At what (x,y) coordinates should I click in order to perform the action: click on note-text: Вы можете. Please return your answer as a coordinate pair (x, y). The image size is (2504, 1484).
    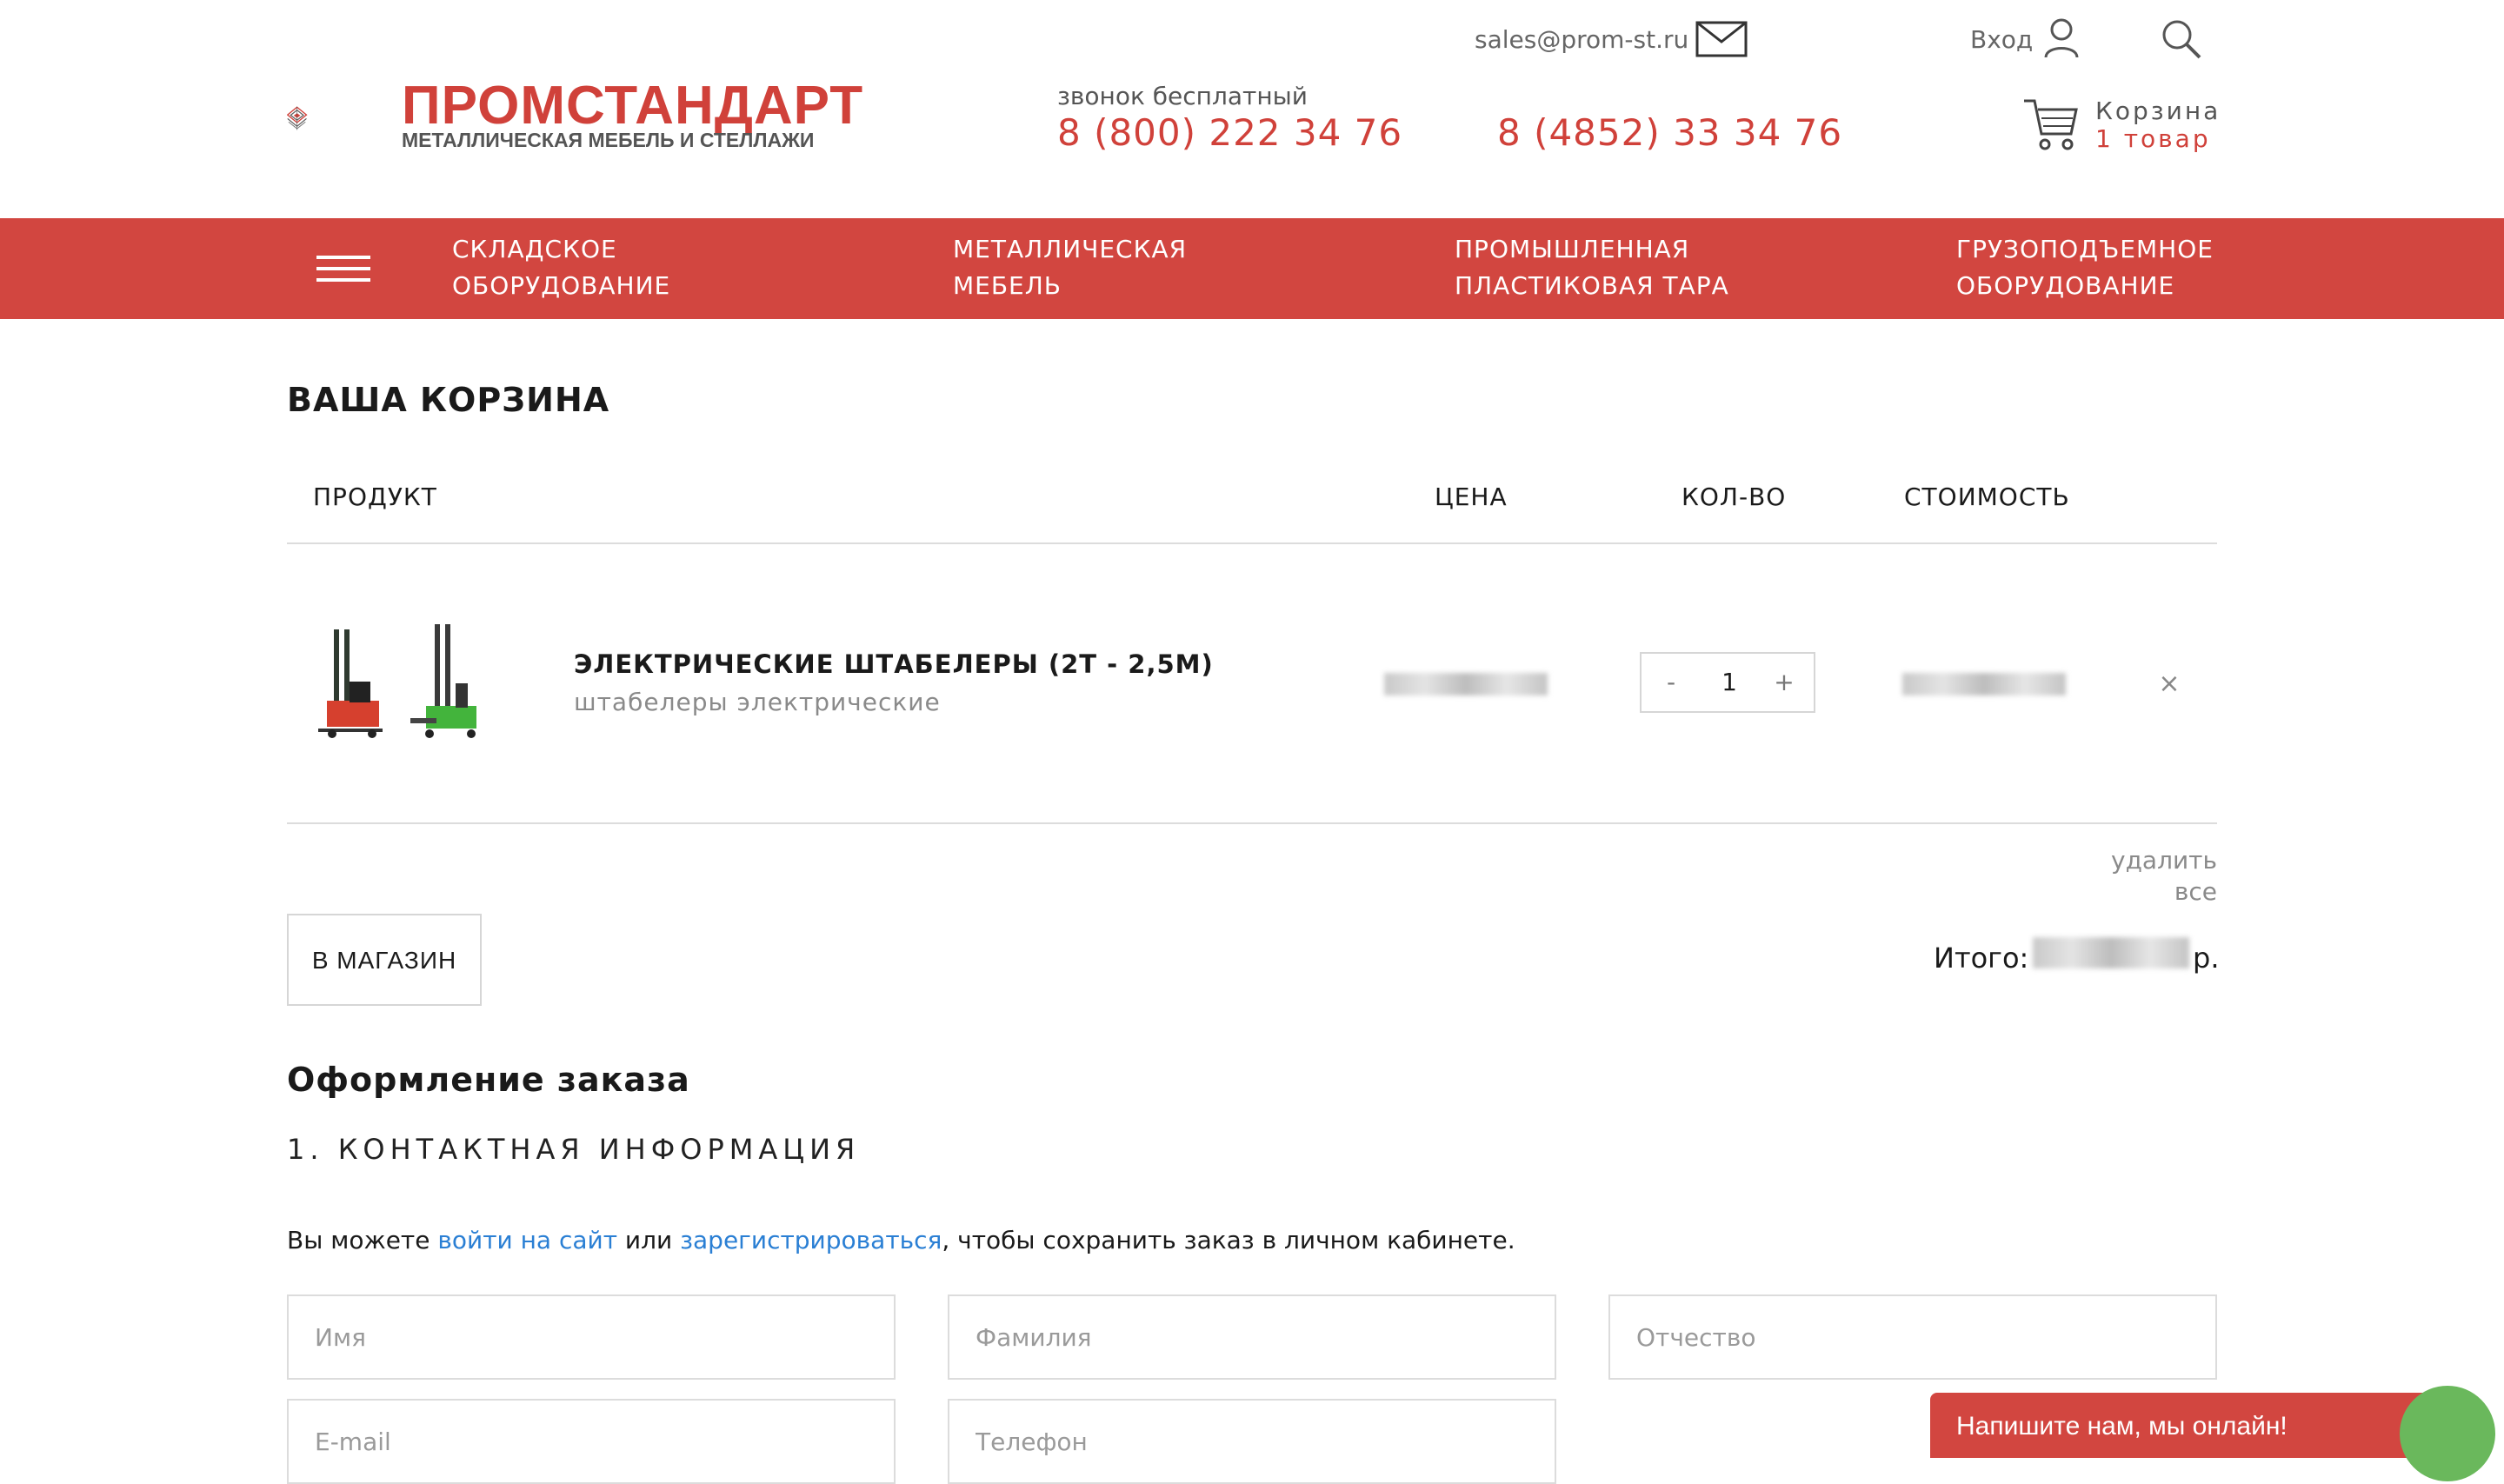
    Looking at the image, I should click on (363, 1240).